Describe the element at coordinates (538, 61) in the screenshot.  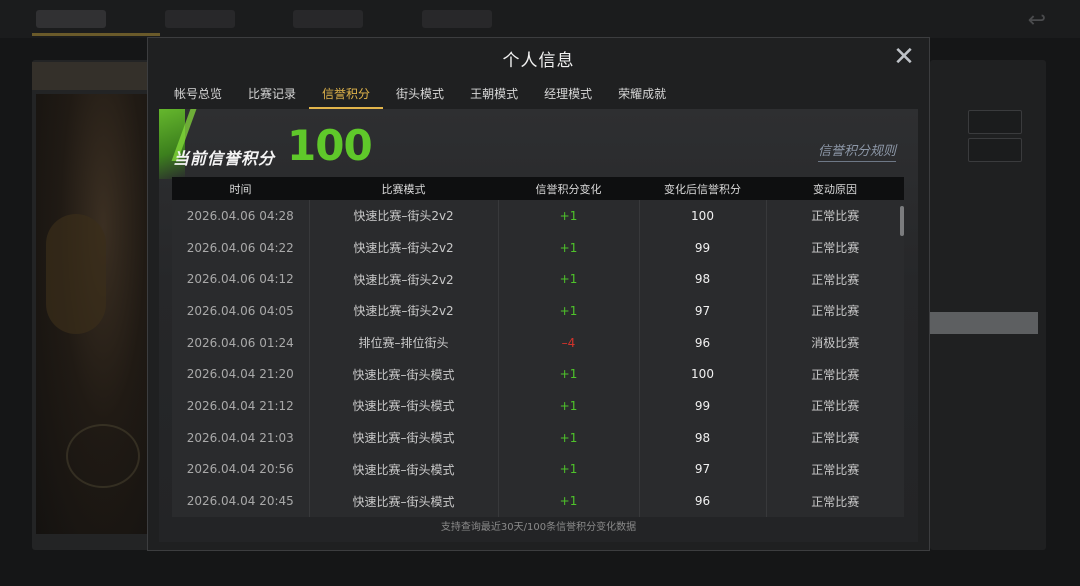
I see `modal-title: 个人信息` at that location.